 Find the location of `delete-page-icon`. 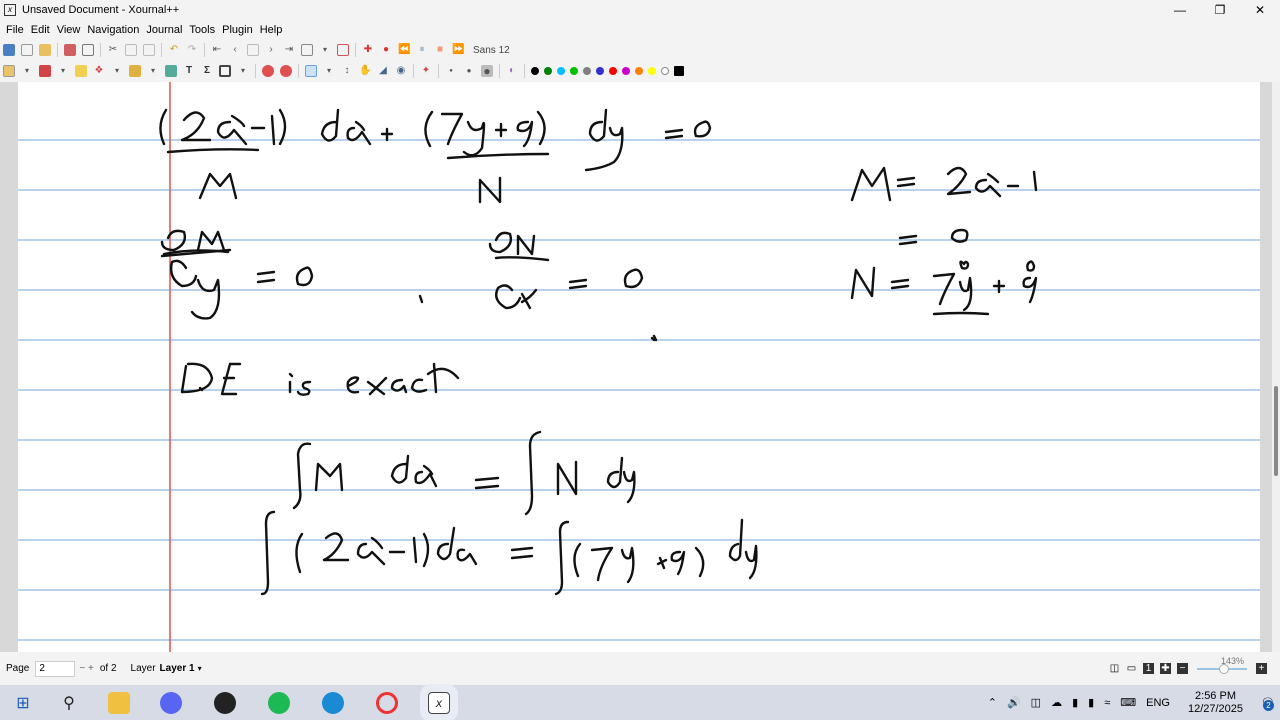

delete-page-icon is located at coordinates (343, 50).